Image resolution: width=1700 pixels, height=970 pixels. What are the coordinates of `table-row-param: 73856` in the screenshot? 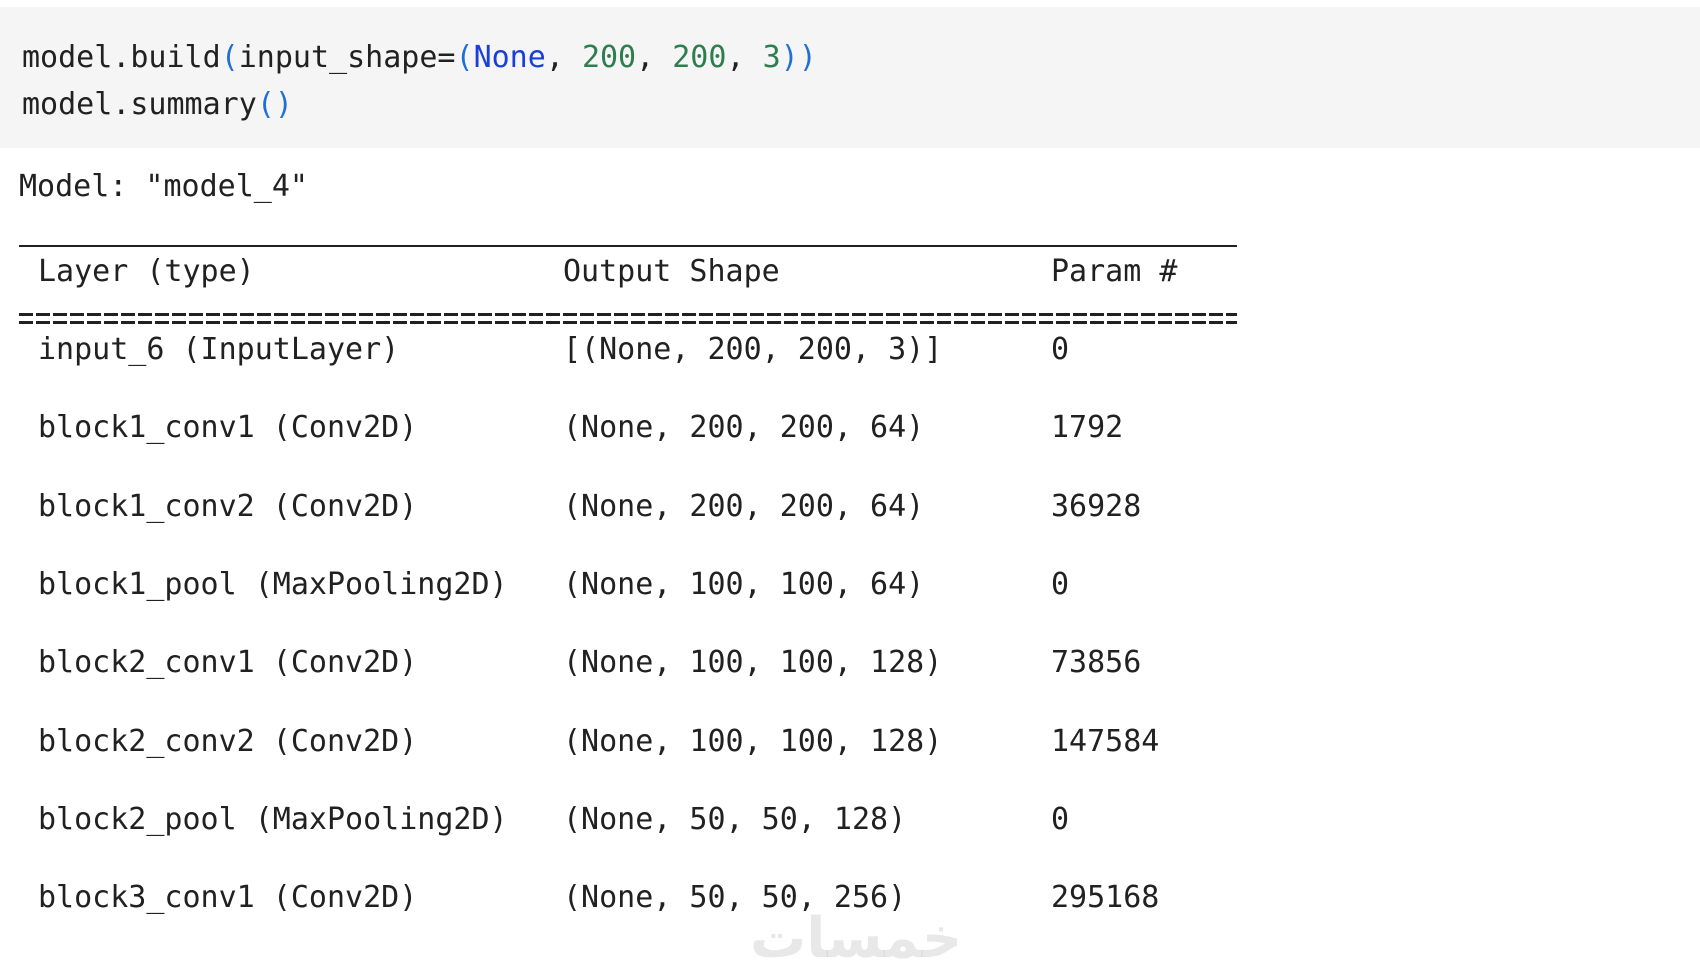 It's located at (1096, 662).